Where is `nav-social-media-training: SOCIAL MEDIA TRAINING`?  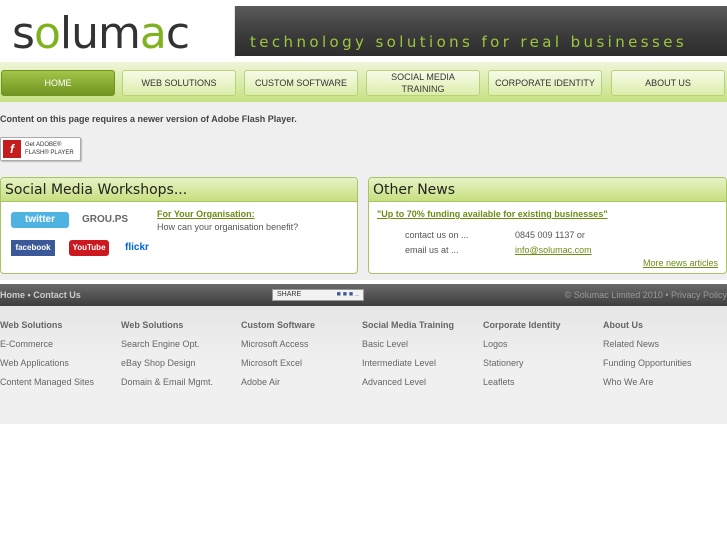 nav-social-media-training: SOCIAL MEDIA TRAINING is located at coordinates (423, 83).